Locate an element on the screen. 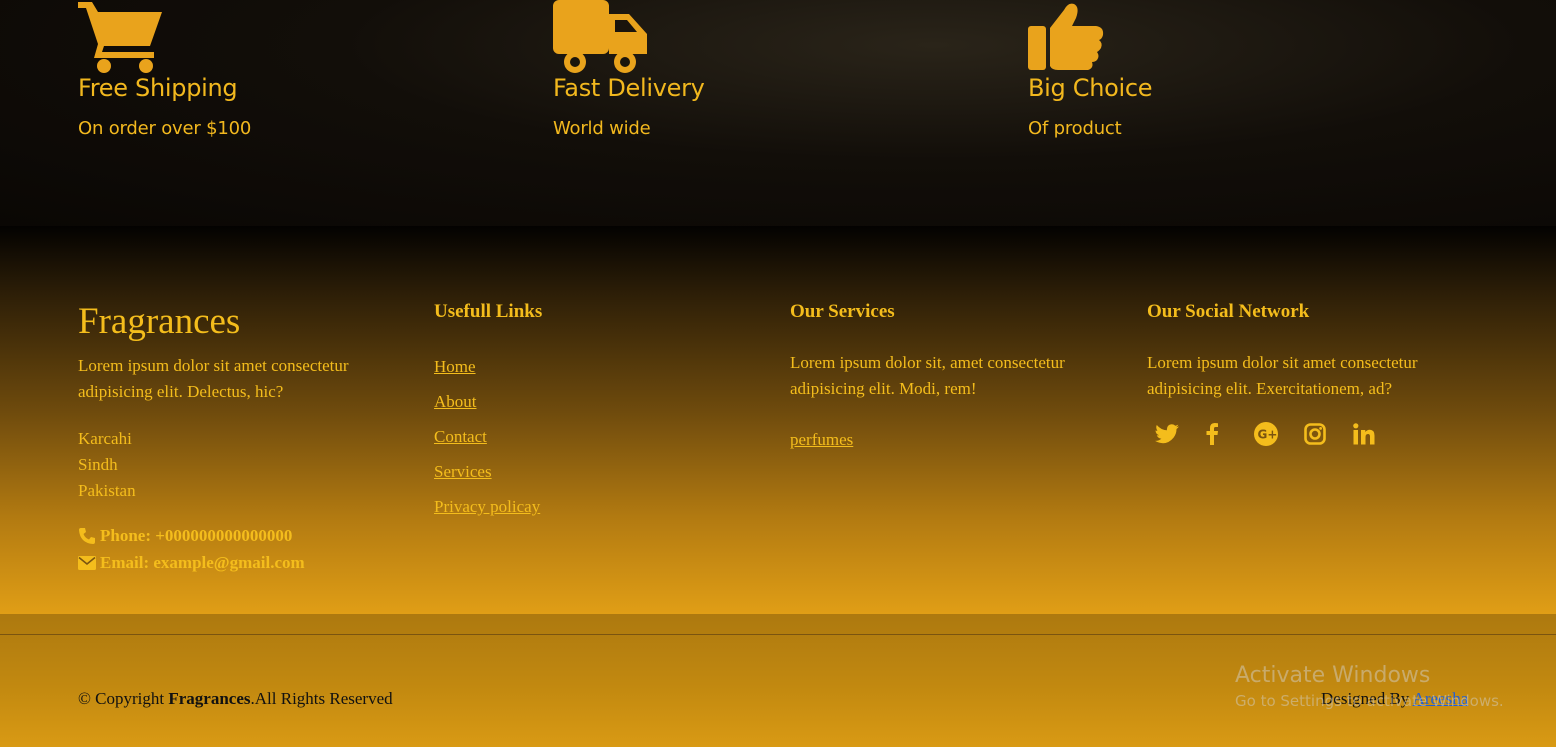 The image size is (1556, 747). copyright-prefix: © Copyright is located at coordinates (123, 698).